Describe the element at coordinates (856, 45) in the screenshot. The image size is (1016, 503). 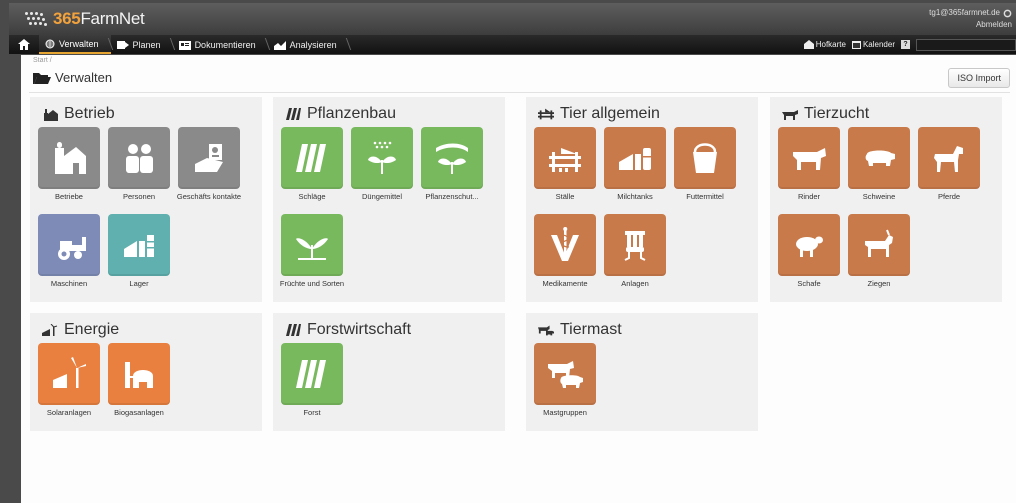
I see `calendar-icon` at that location.